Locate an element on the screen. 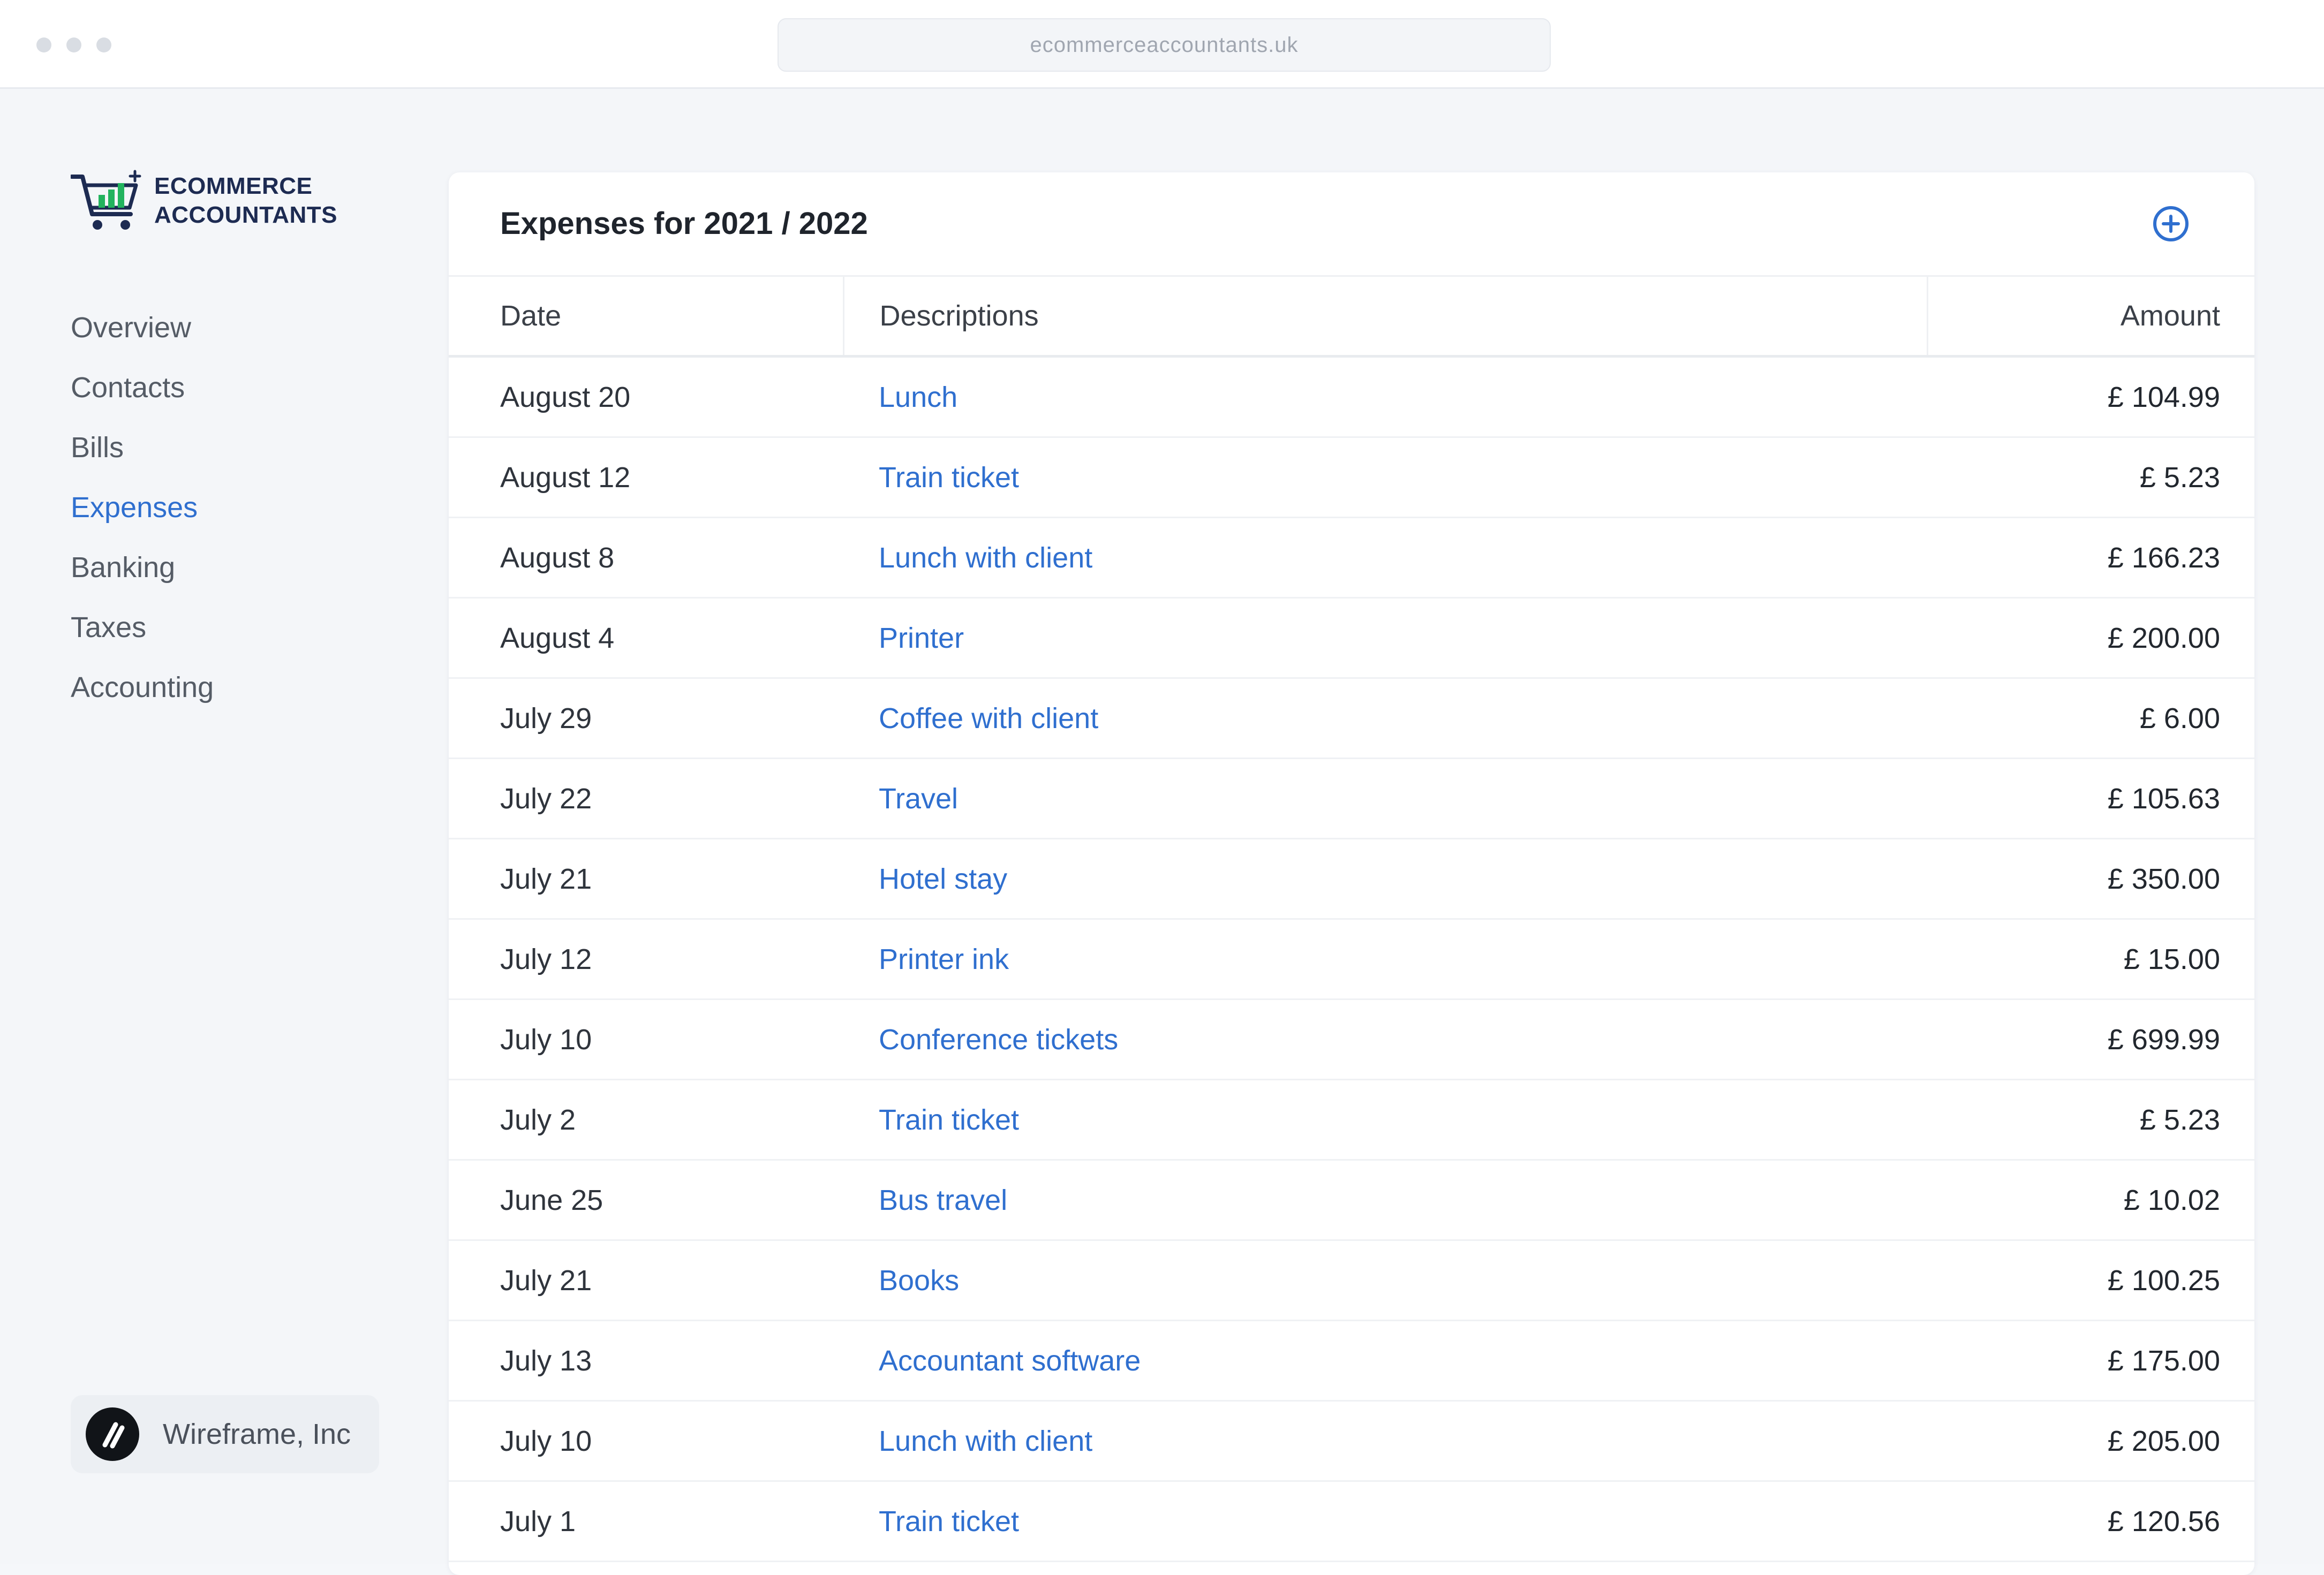 This screenshot has height=1575, width=2324. brand-logo: ECOMMERCE ACCOUNTANTS is located at coordinates (204, 200).